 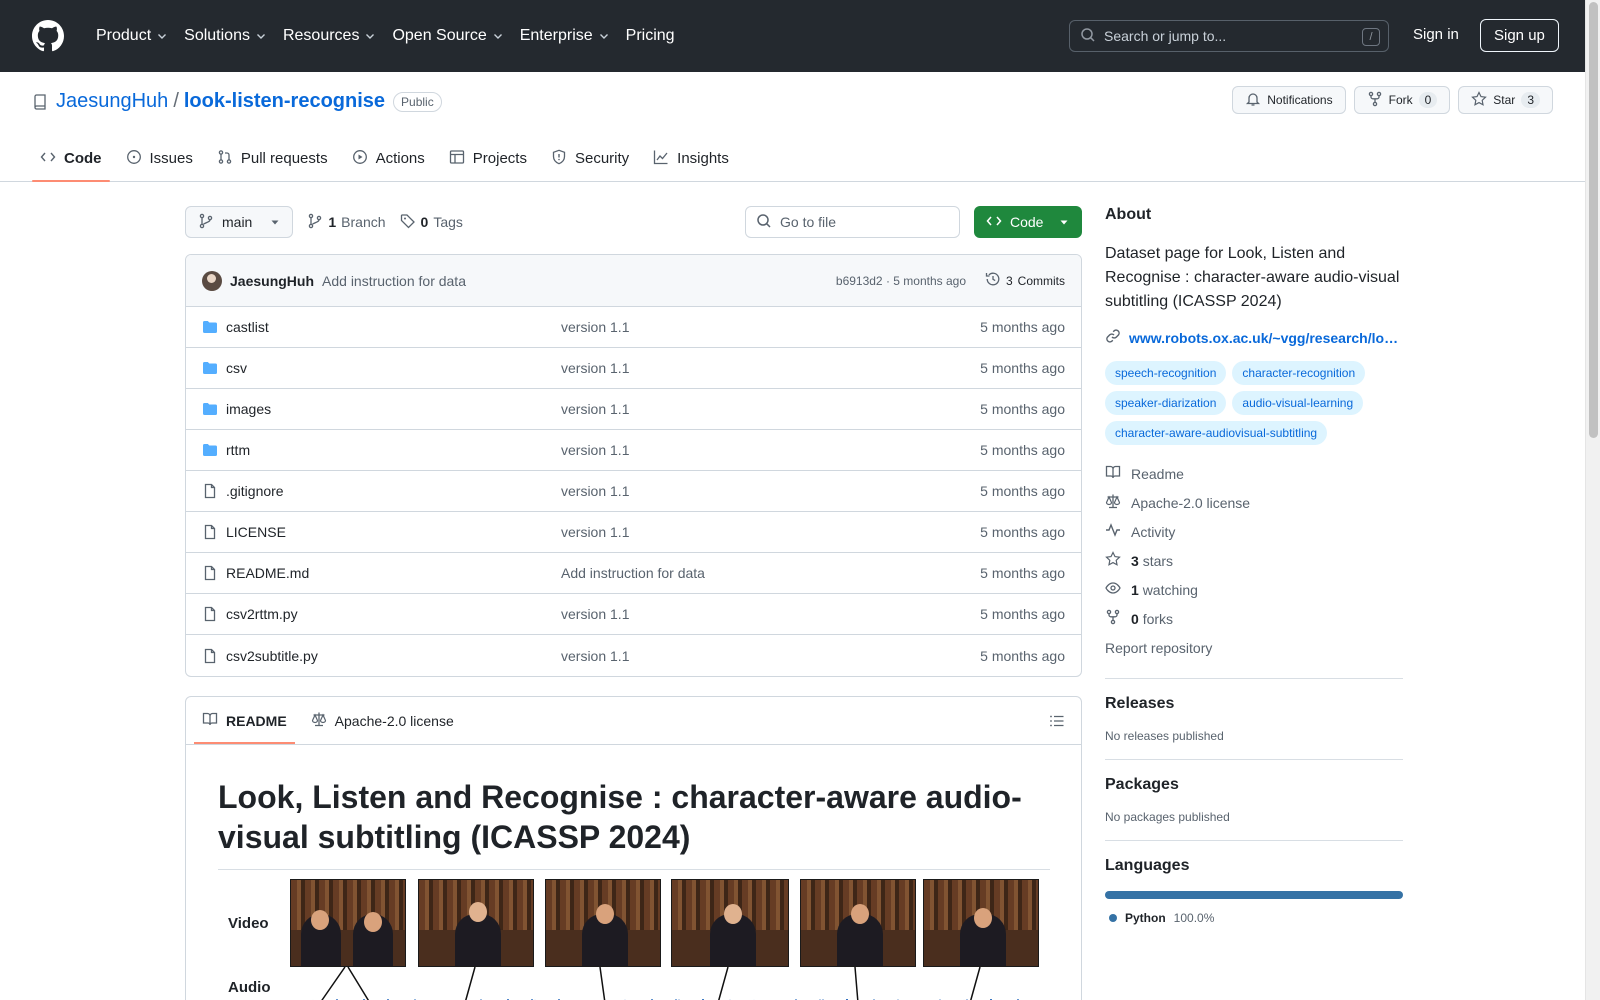 What do you see at coordinates (247, 327) in the screenshot?
I see `file-name-link: castlist` at bounding box center [247, 327].